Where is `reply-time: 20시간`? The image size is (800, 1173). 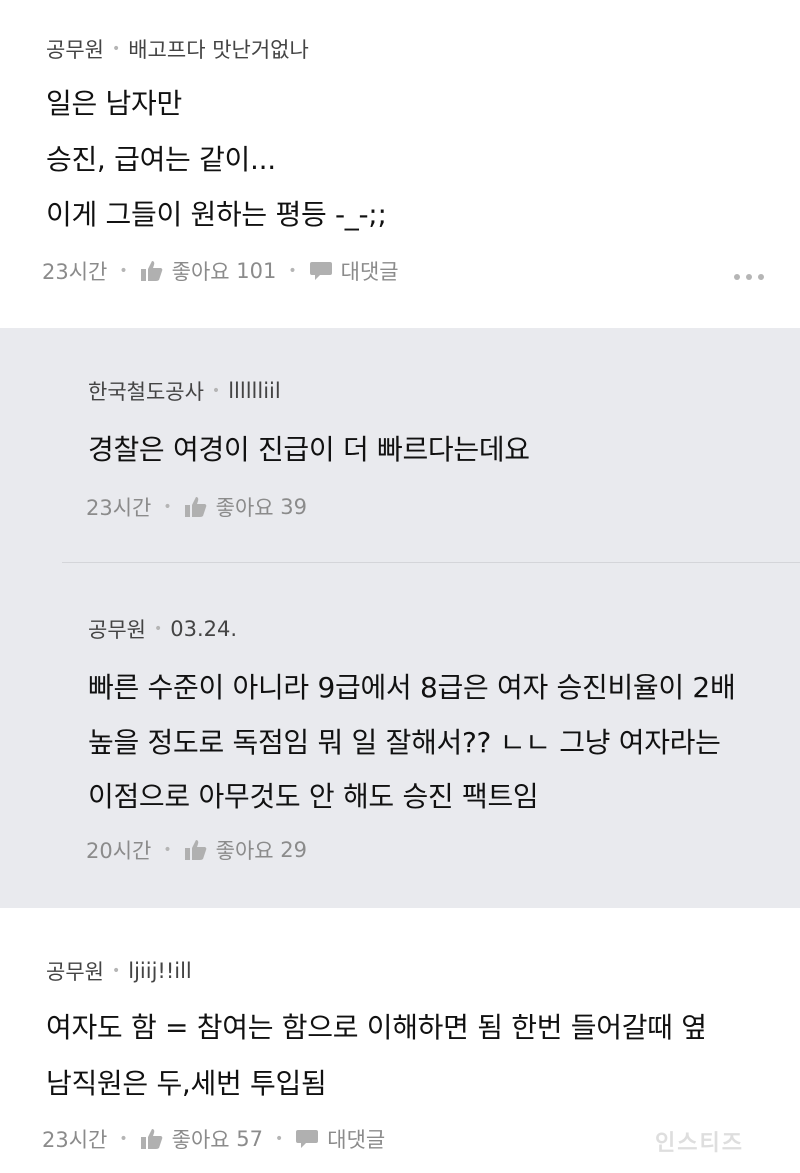 reply-time: 20시간 is located at coordinates (119, 851).